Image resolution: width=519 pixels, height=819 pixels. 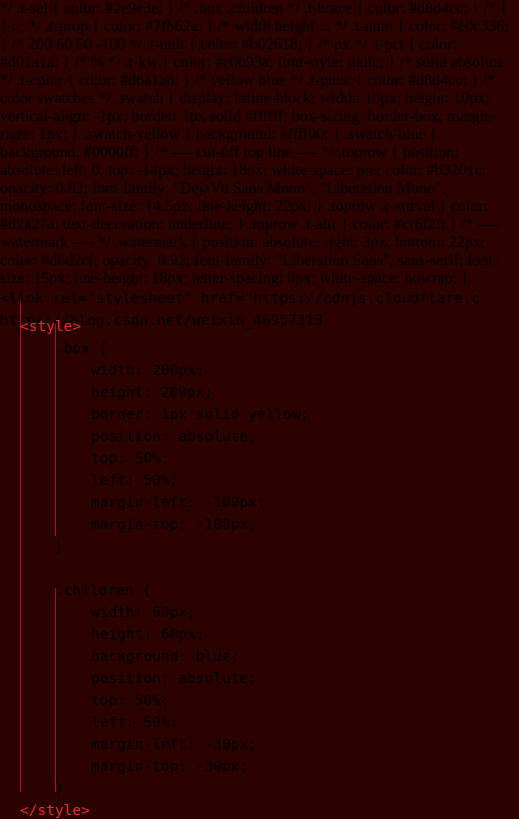 I want to click on token-sel: .box, so click(x=72, y=349).